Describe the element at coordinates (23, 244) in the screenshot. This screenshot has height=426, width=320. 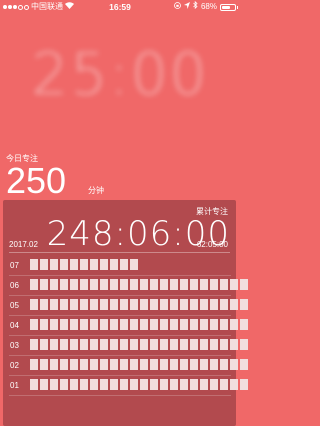
I see `month-label: 2017.02` at that location.